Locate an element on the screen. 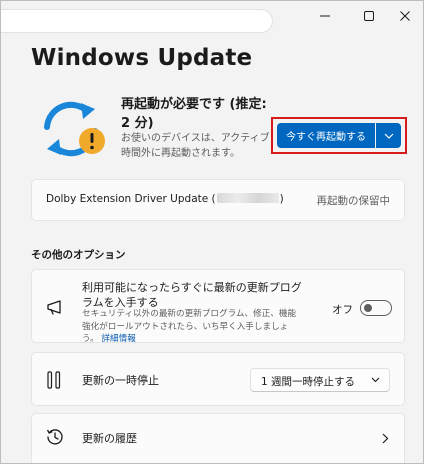 This screenshot has width=424, height=464. latest-updates-toggle is located at coordinates (376, 308).